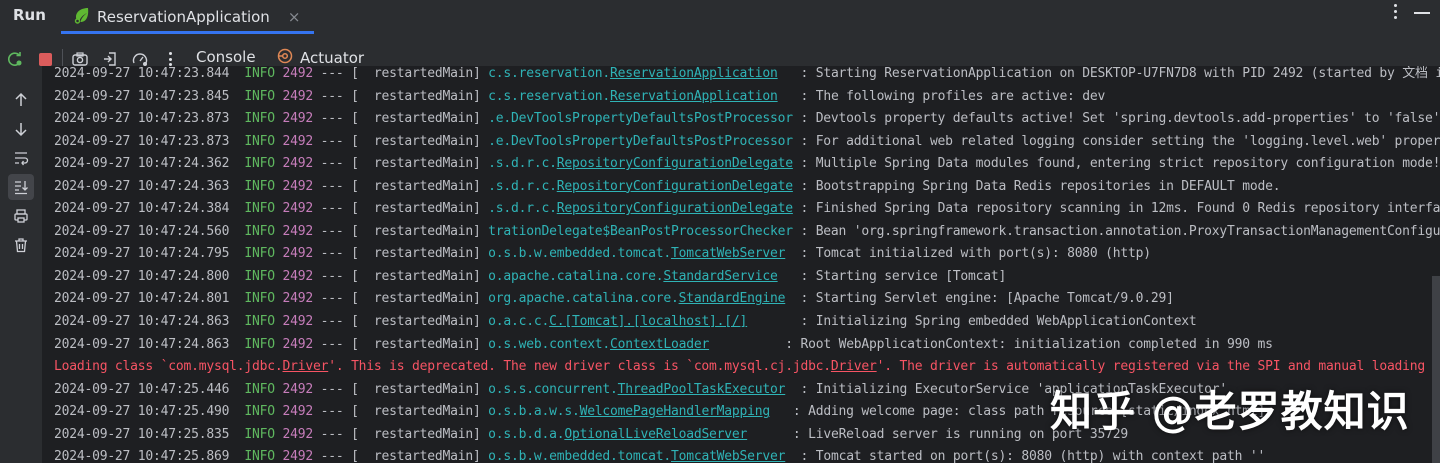 Image resolution: width=1440 pixels, height=463 pixels. Describe the element at coordinates (15, 59) in the screenshot. I see `rerun-icon` at that location.